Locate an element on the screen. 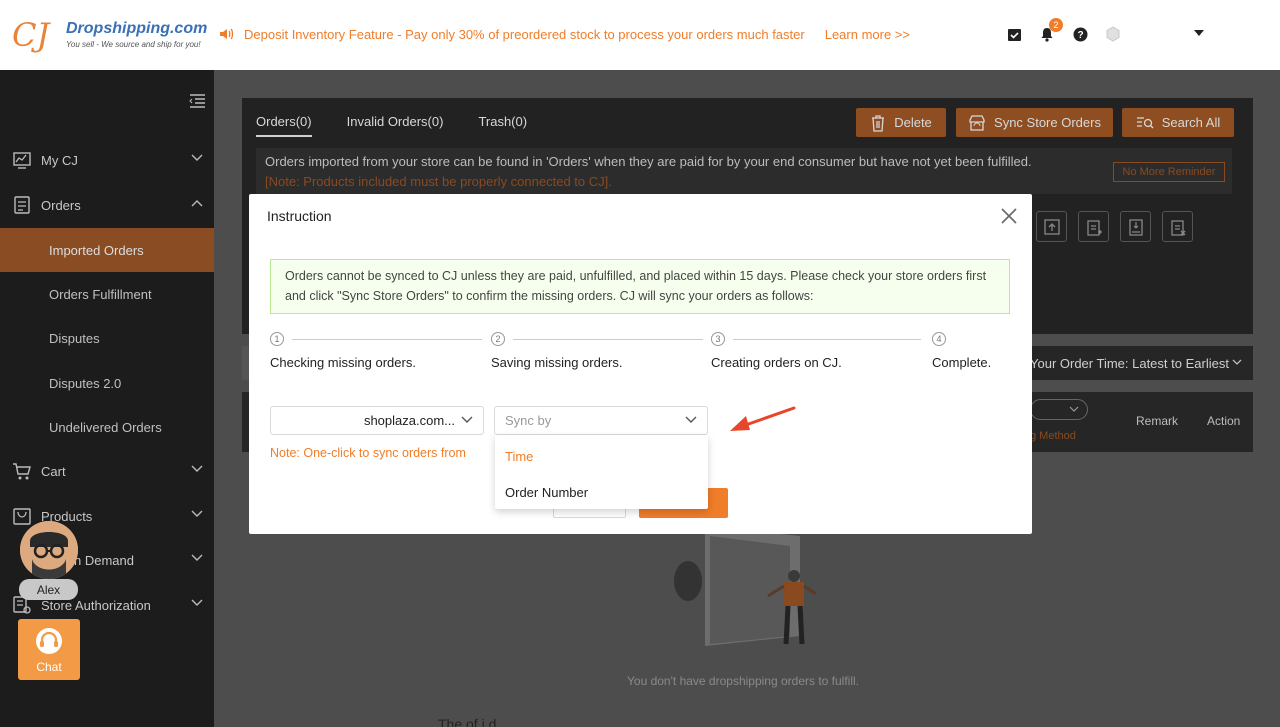  sidebar-item-label: n Demand is located at coordinates (104, 560).